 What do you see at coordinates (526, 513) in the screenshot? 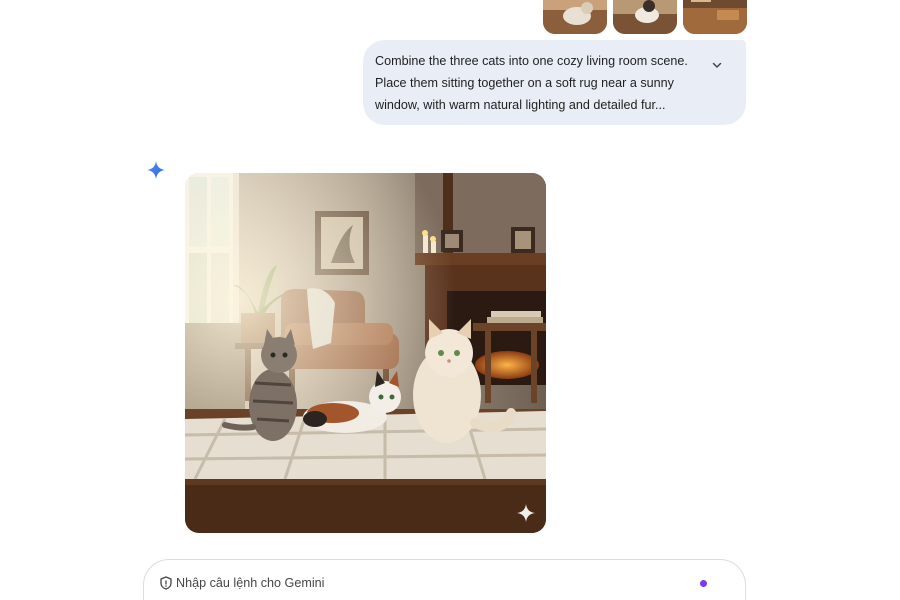
I see `sparkle-watermark-icon` at bounding box center [526, 513].